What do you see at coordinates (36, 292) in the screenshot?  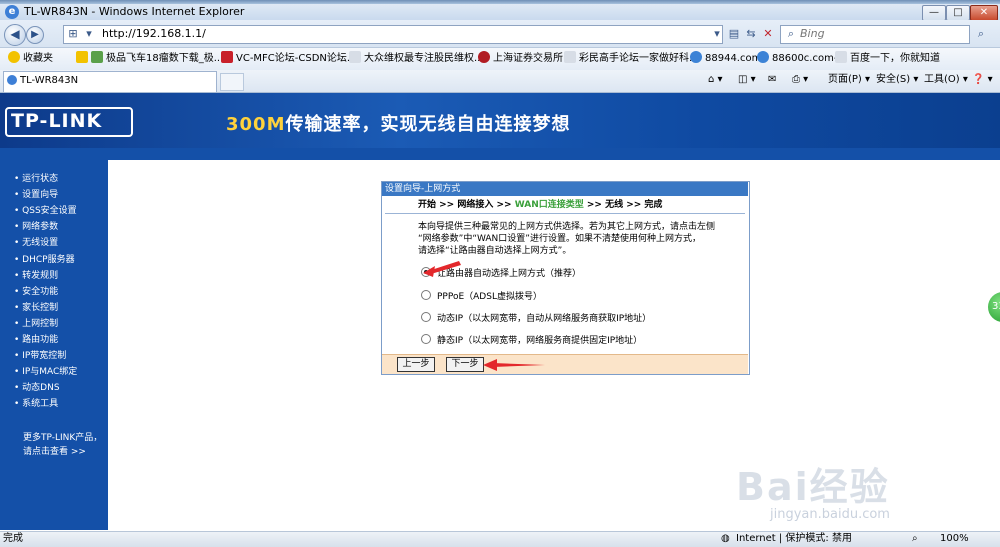 I see `sidebar-item: • 安全功能` at bounding box center [36, 292].